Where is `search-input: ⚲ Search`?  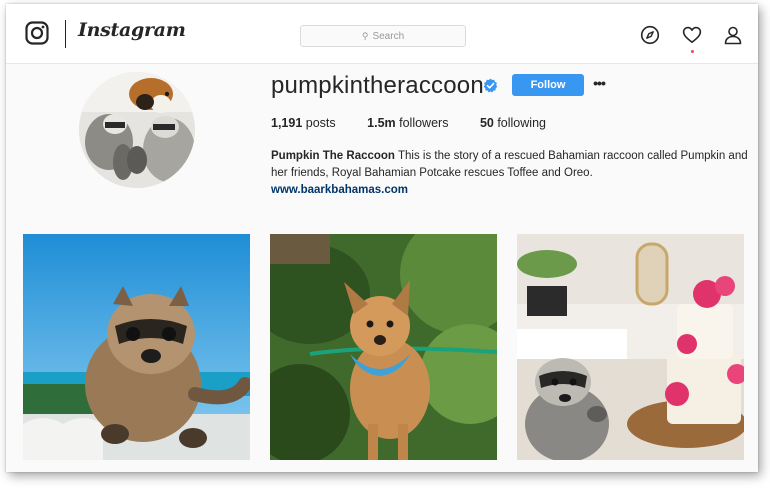
search-input: ⚲ Search is located at coordinates (383, 36).